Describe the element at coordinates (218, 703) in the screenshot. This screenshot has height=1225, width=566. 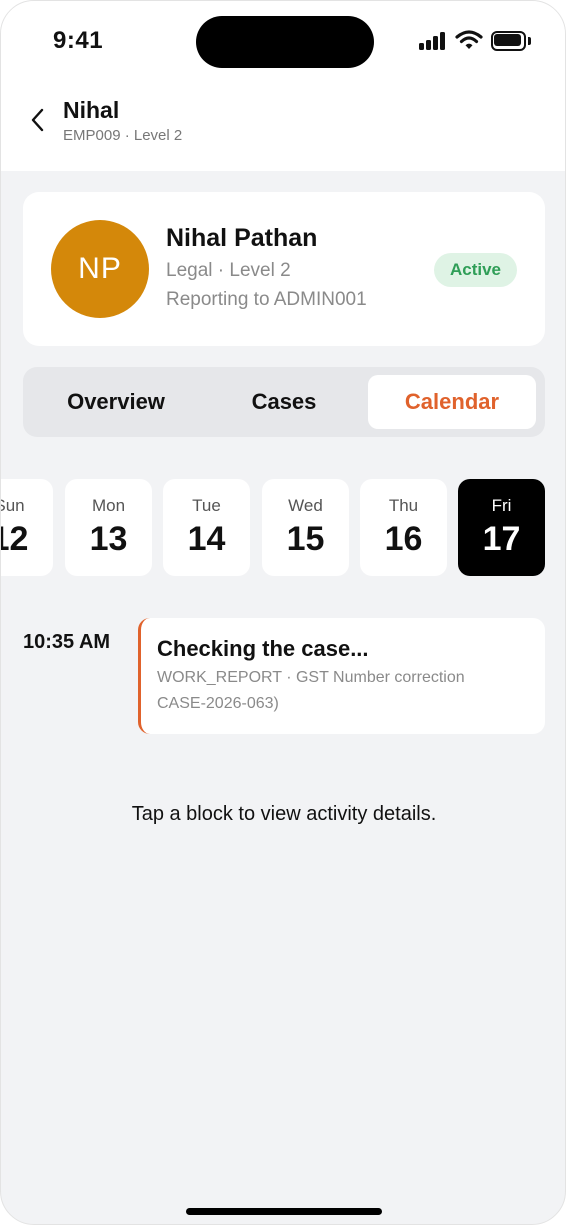
I see `activity-meta-case: CASE-2026-063)` at that location.